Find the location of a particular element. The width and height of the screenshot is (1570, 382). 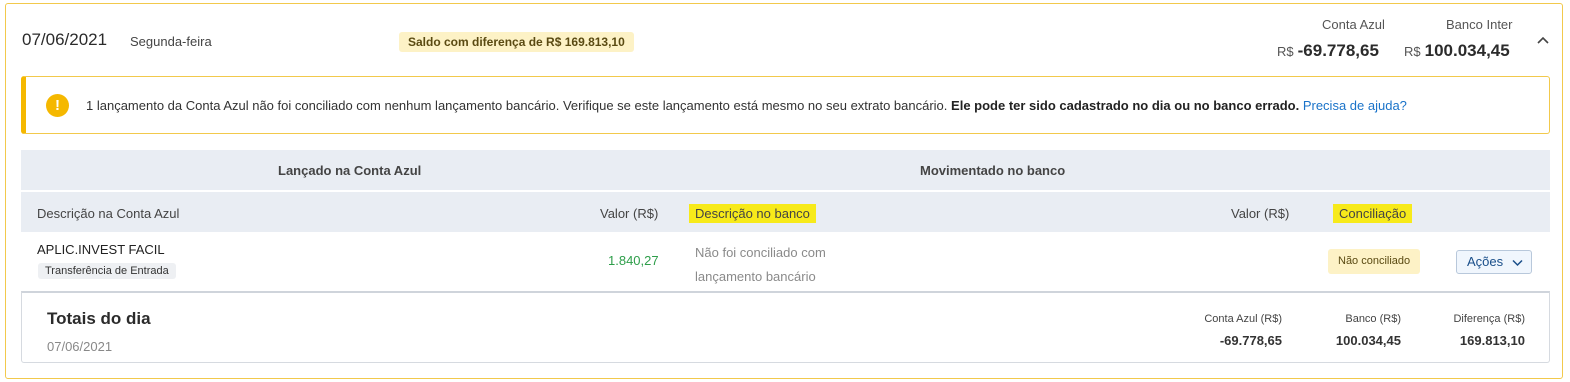

row-description: APLIC.INVEST FACIL is located at coordinates (101, 249).